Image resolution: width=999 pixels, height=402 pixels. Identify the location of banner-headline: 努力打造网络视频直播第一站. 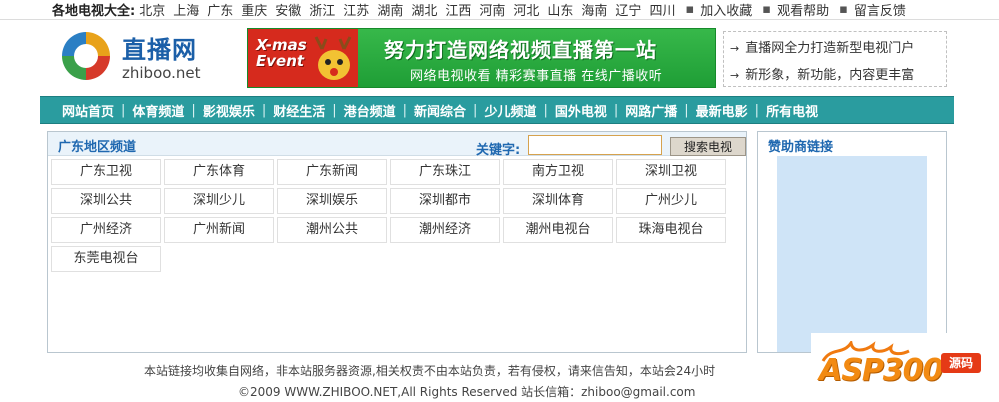
(520, 50).